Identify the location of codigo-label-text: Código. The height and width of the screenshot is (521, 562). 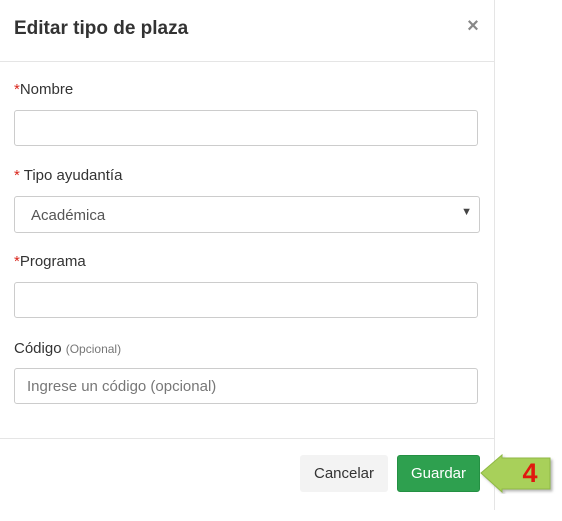
(38, 348).